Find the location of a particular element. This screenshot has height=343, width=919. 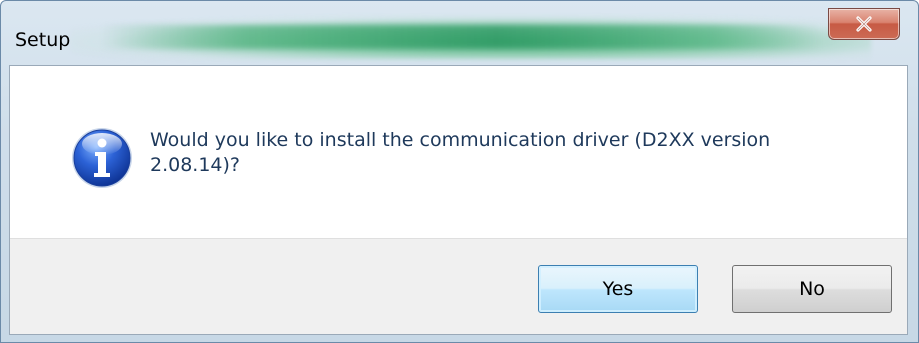

close-icon is located at coordinates (864, 24).